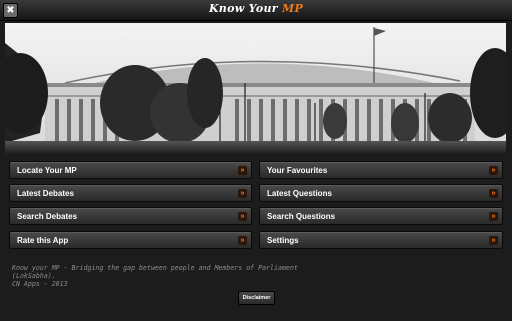  What do you see at coordinates (40, 284) in the screenshot?
I see `about-line-3: CN Apps - 2013` at bounding box center [40, 284].